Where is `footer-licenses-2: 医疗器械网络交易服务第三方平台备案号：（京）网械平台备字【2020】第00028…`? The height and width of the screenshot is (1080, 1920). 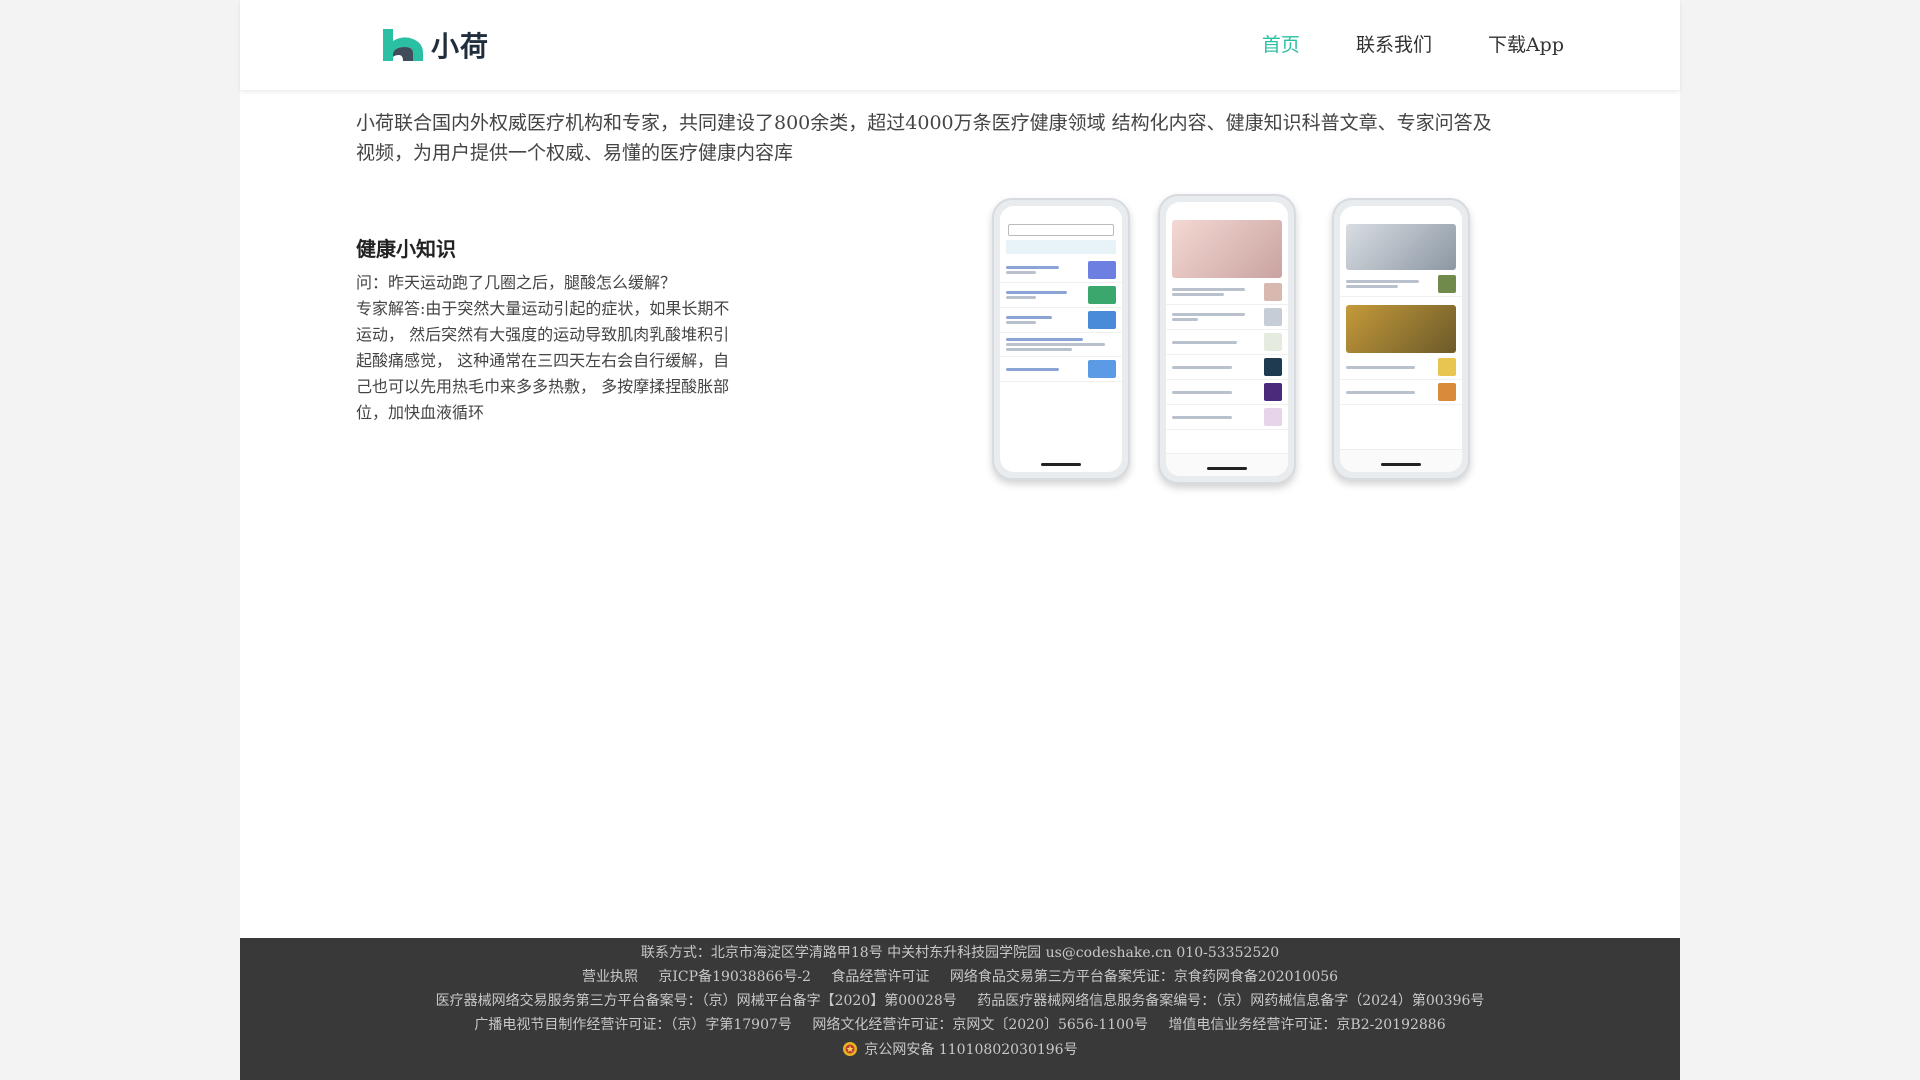
footer-licenses-2: 医疗器械网络交易服务第三方平台备案号：（京）网械平台备字【2020】第00028… is located at coordinates (960, 1001).